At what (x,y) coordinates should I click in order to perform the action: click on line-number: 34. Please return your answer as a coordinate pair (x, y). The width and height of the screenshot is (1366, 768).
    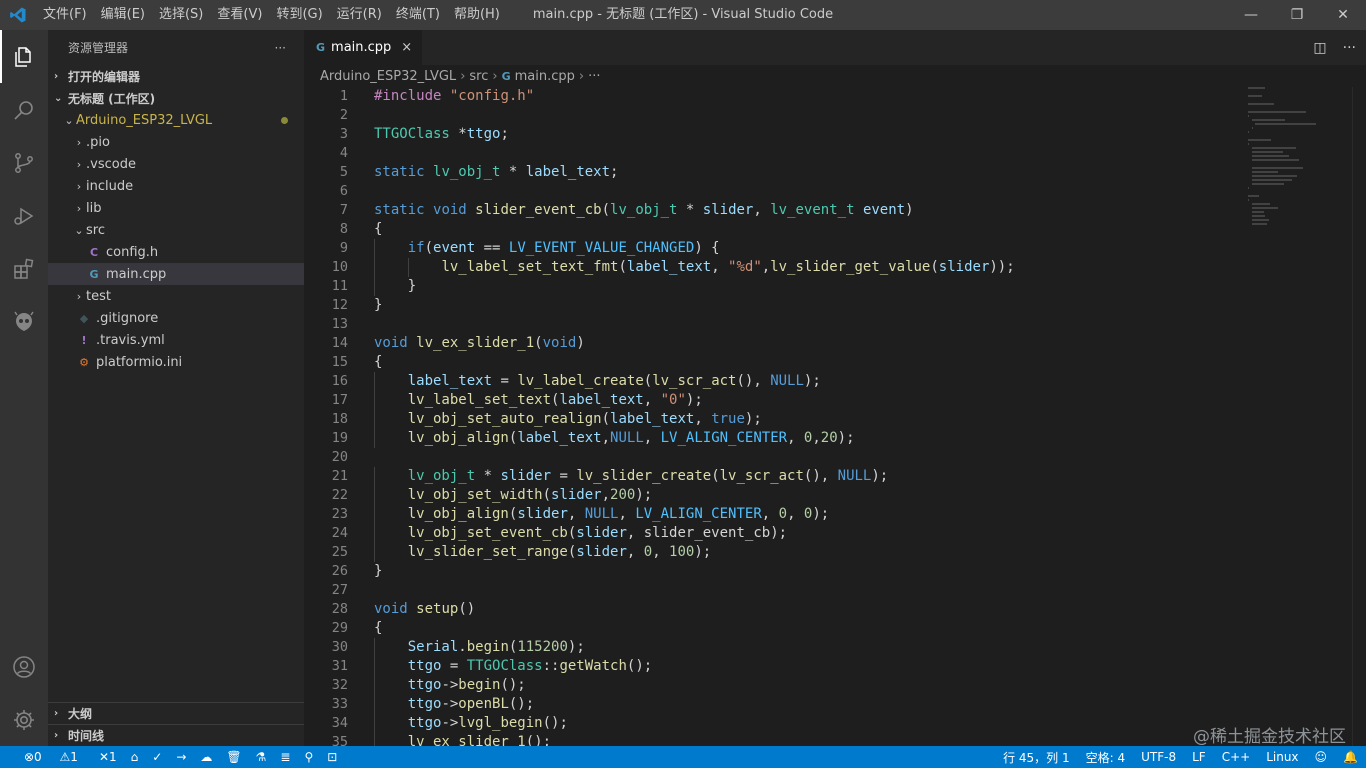
    Looking at the image, I should click on (339, 723).